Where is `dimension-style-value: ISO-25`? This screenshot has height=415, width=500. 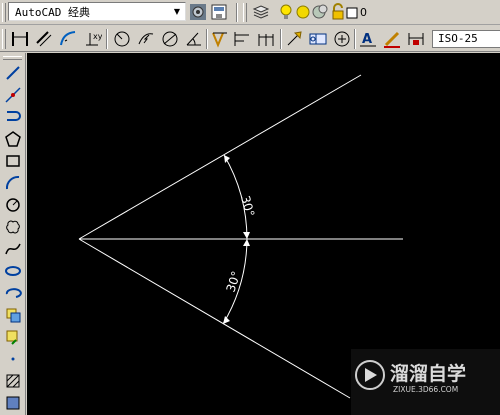 dimension-style-value: ISO-25 is located at coordinates (458, 38).